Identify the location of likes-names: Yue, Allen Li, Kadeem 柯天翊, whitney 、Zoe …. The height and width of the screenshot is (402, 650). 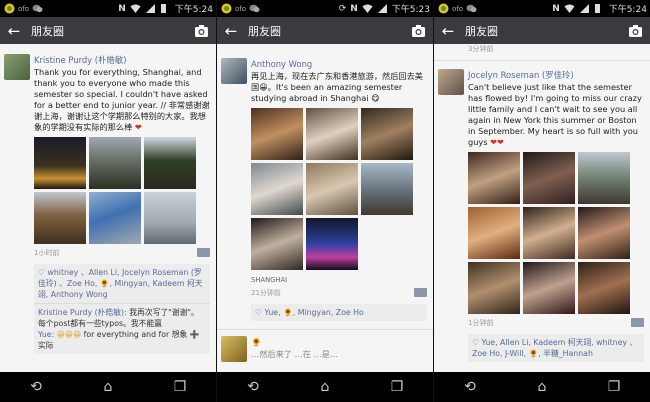
(554, 348).